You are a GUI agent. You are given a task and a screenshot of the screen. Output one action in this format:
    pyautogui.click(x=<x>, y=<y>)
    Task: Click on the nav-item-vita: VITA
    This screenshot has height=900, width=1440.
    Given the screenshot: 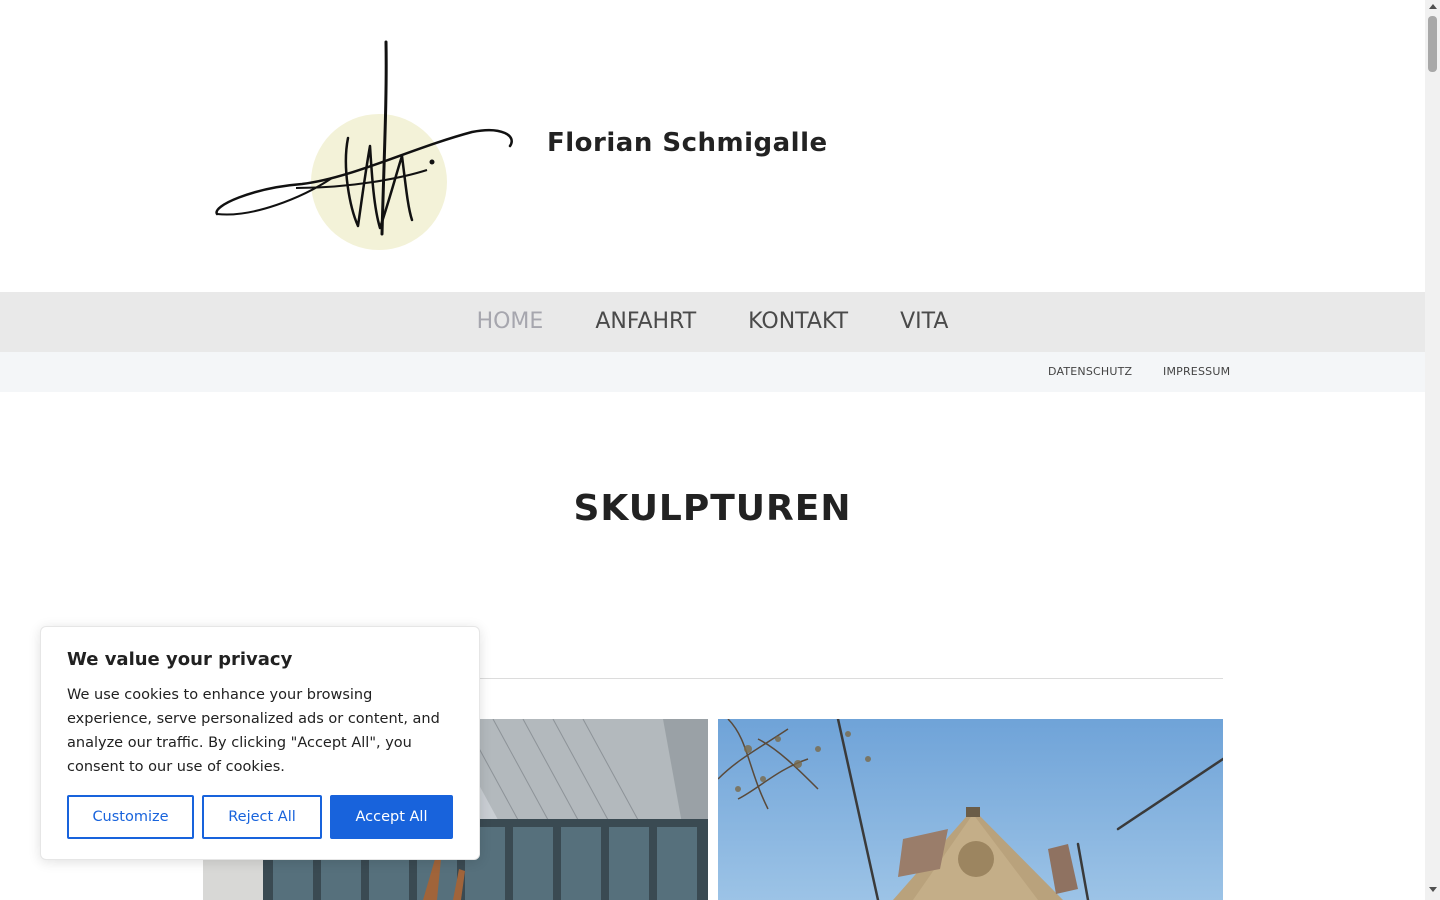 What is the action you would take?
    pyautogui.click(x=924, y=322)
    